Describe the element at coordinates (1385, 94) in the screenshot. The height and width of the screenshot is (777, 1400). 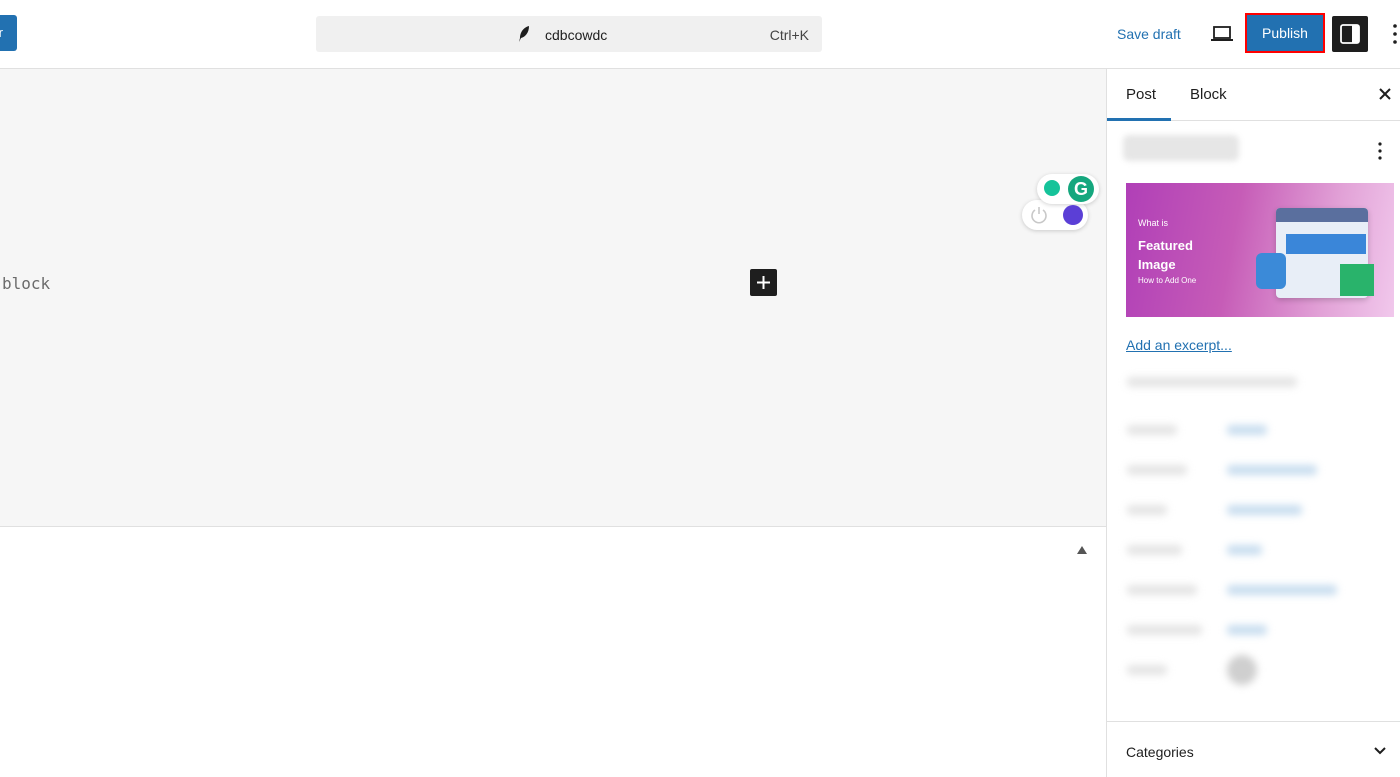
I see `close-icon` at that location.